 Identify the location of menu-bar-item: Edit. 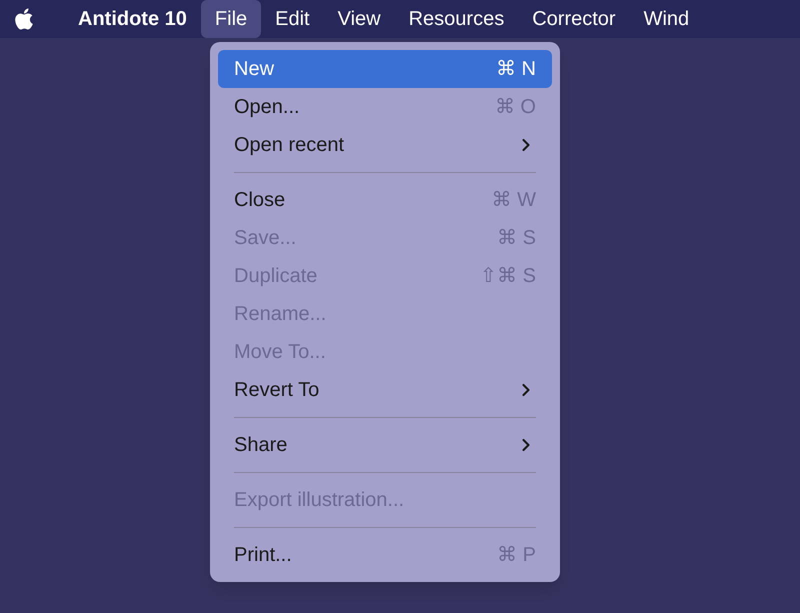
(292, 19).